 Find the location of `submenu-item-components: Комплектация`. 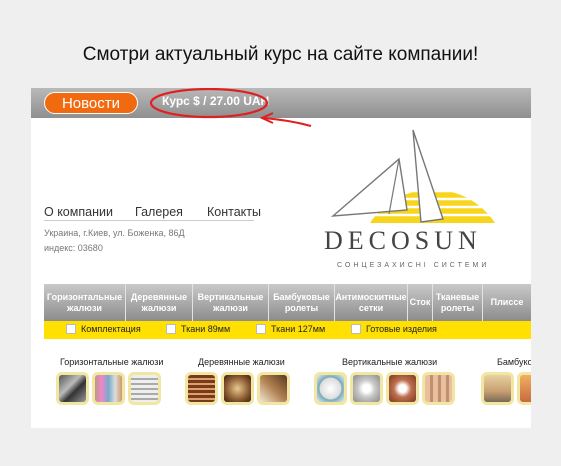

submenu-item-components: Комплектация is located at coordinates (103, 329).